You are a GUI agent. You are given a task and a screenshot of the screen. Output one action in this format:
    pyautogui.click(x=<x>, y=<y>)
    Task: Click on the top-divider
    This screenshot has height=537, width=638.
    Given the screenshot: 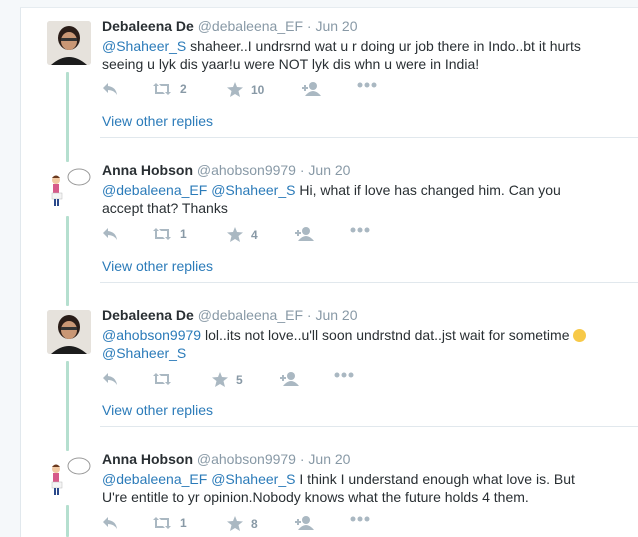 What is the action you would take?
    pyautogui.click(x=329, y=4)
    